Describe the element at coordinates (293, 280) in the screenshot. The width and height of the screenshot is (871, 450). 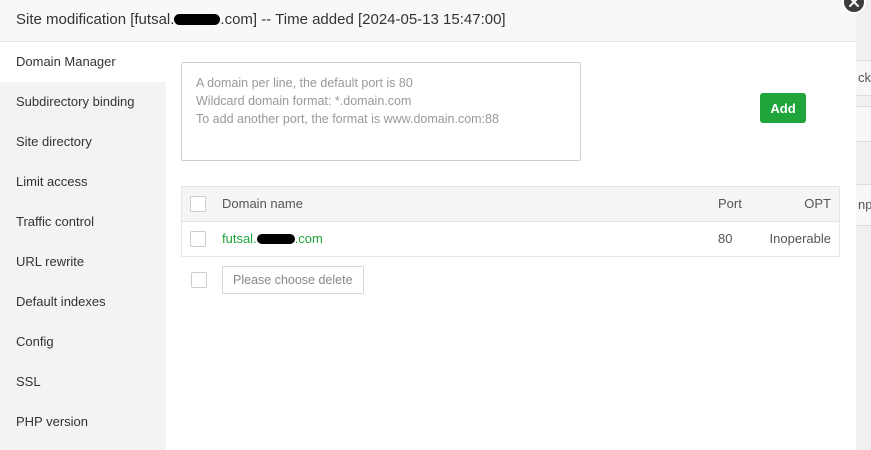
I see `batch-delete-button: Please choose delete` at that location.